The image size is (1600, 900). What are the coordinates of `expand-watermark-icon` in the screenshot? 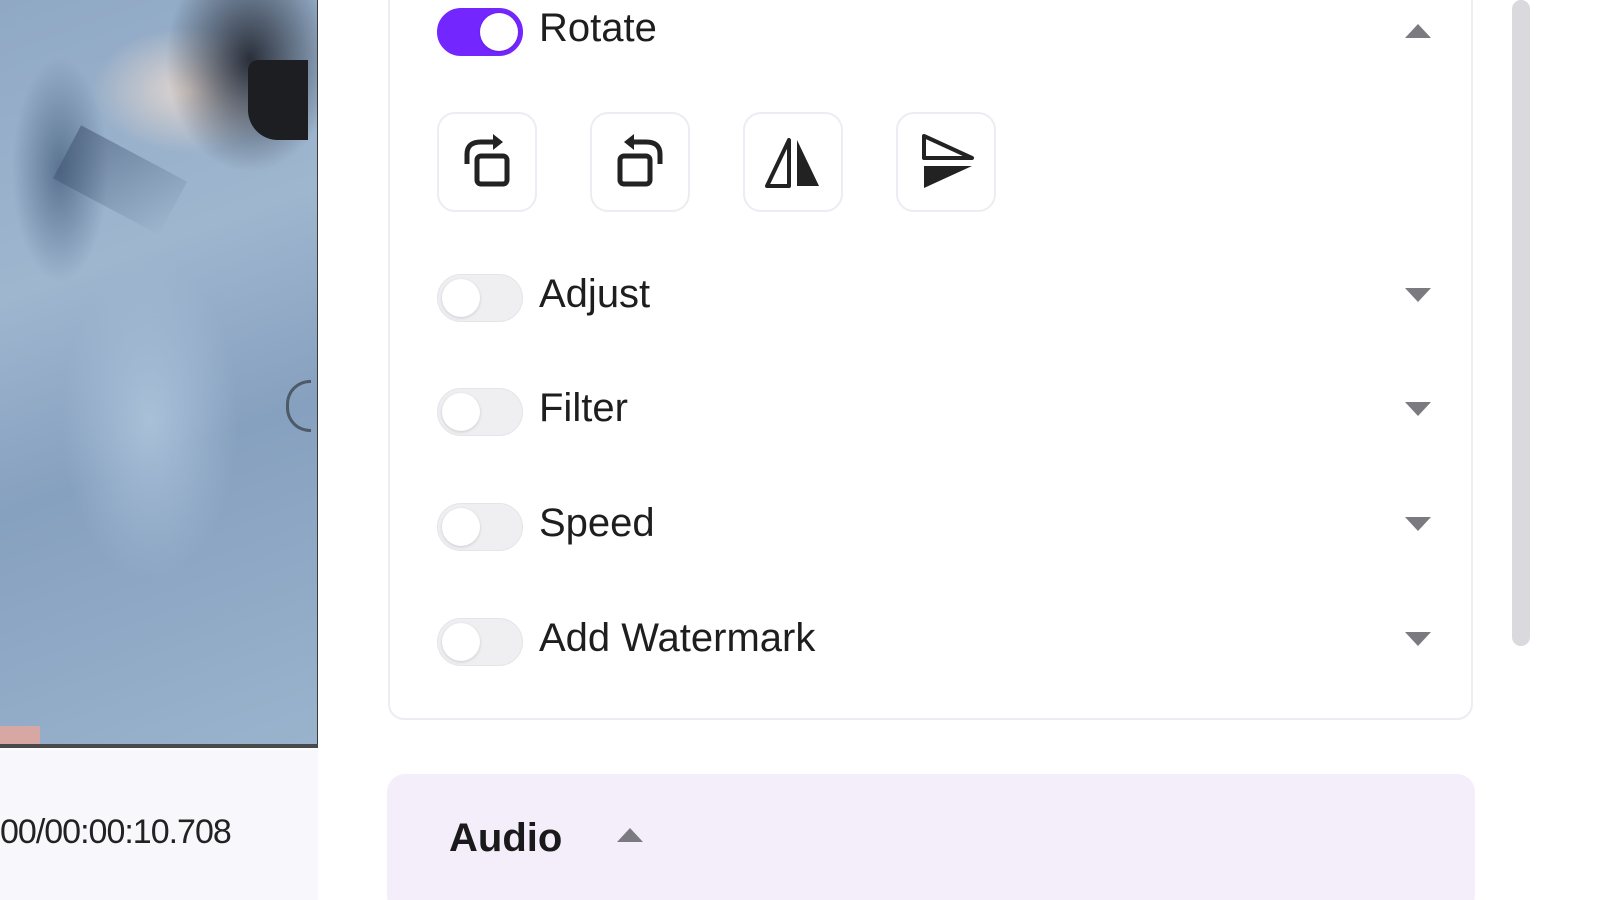 It's located at (1418, 639).